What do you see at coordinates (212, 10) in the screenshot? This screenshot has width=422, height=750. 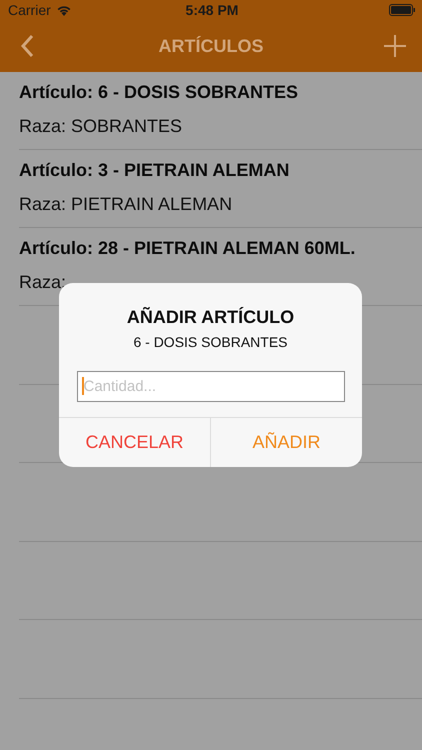 I see `status-time: 5:48 PM` at bounding box center [212, 10].